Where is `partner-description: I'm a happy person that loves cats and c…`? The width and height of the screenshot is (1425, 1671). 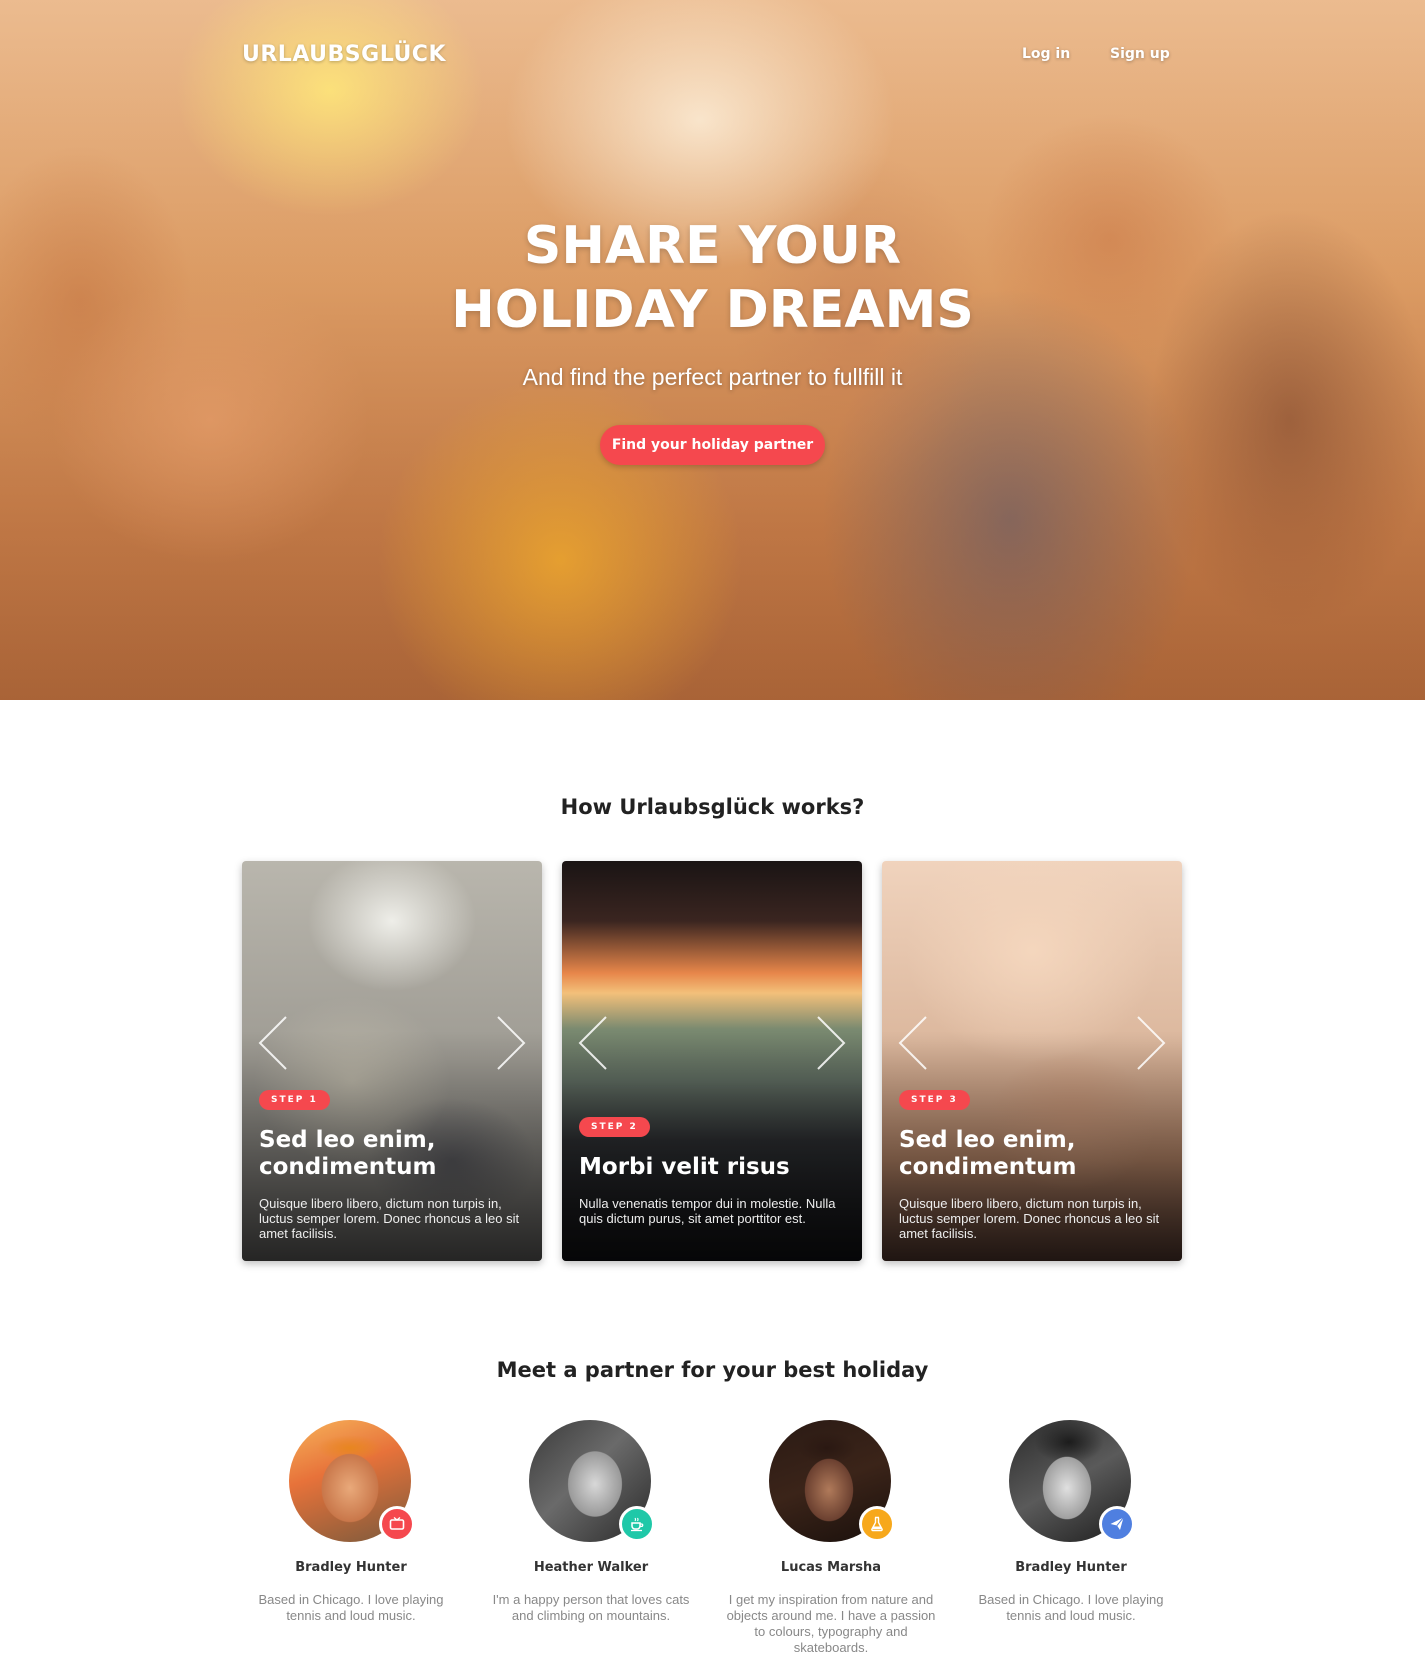 partner-description: I'm a happy person that loves cats and c… is located at coordinates (591, 1607).